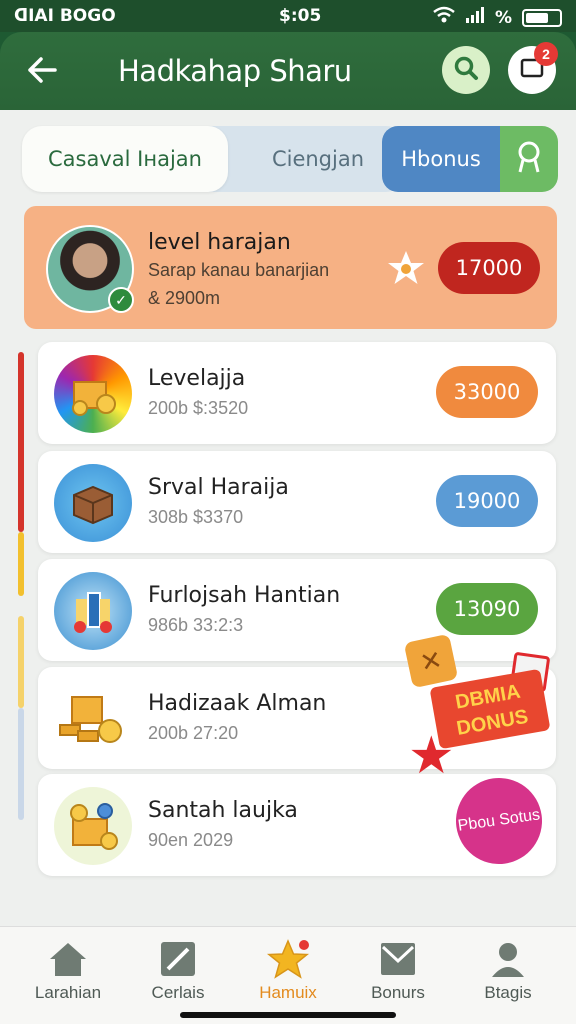  I want to click on profile-icon, so click(508, 961).